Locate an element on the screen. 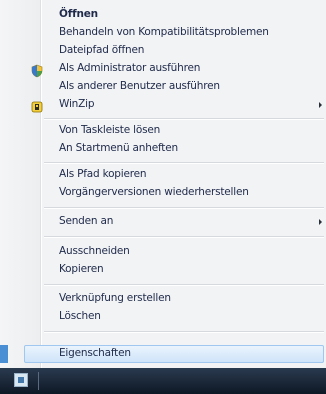 The height and width of the screenshot is (394, 326). menu-item-label: Ausschneiden is located at coordinates (94, 251).